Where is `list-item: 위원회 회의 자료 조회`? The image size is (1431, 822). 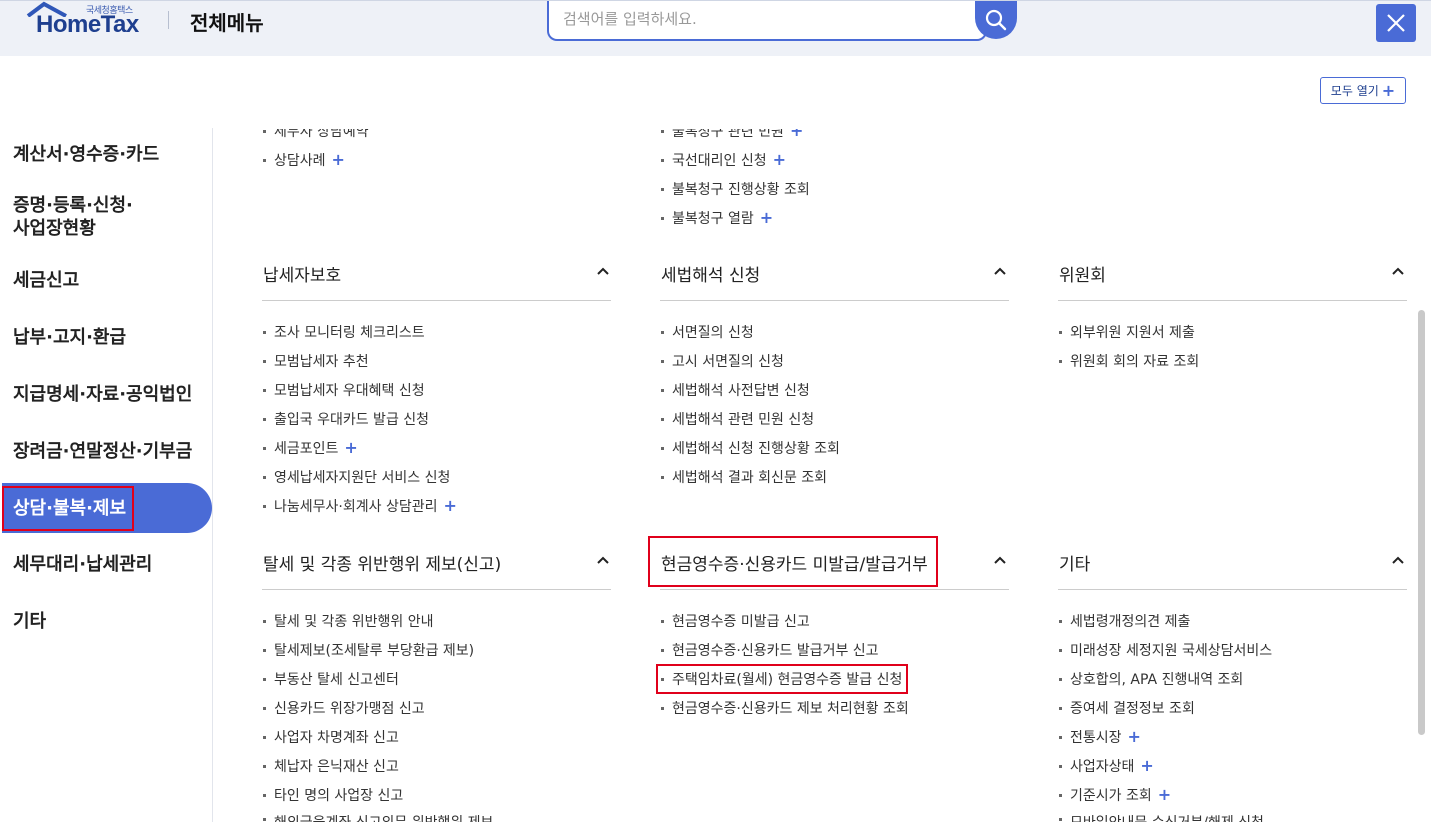 list-item: 위원회 회의 자료 조회 is located at coordinates (1128, 361).